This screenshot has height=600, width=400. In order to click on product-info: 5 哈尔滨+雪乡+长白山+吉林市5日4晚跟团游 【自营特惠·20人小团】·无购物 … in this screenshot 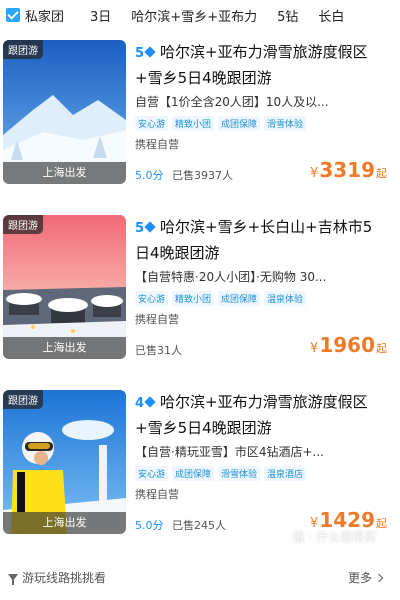, I will do `click(261, 286)`.